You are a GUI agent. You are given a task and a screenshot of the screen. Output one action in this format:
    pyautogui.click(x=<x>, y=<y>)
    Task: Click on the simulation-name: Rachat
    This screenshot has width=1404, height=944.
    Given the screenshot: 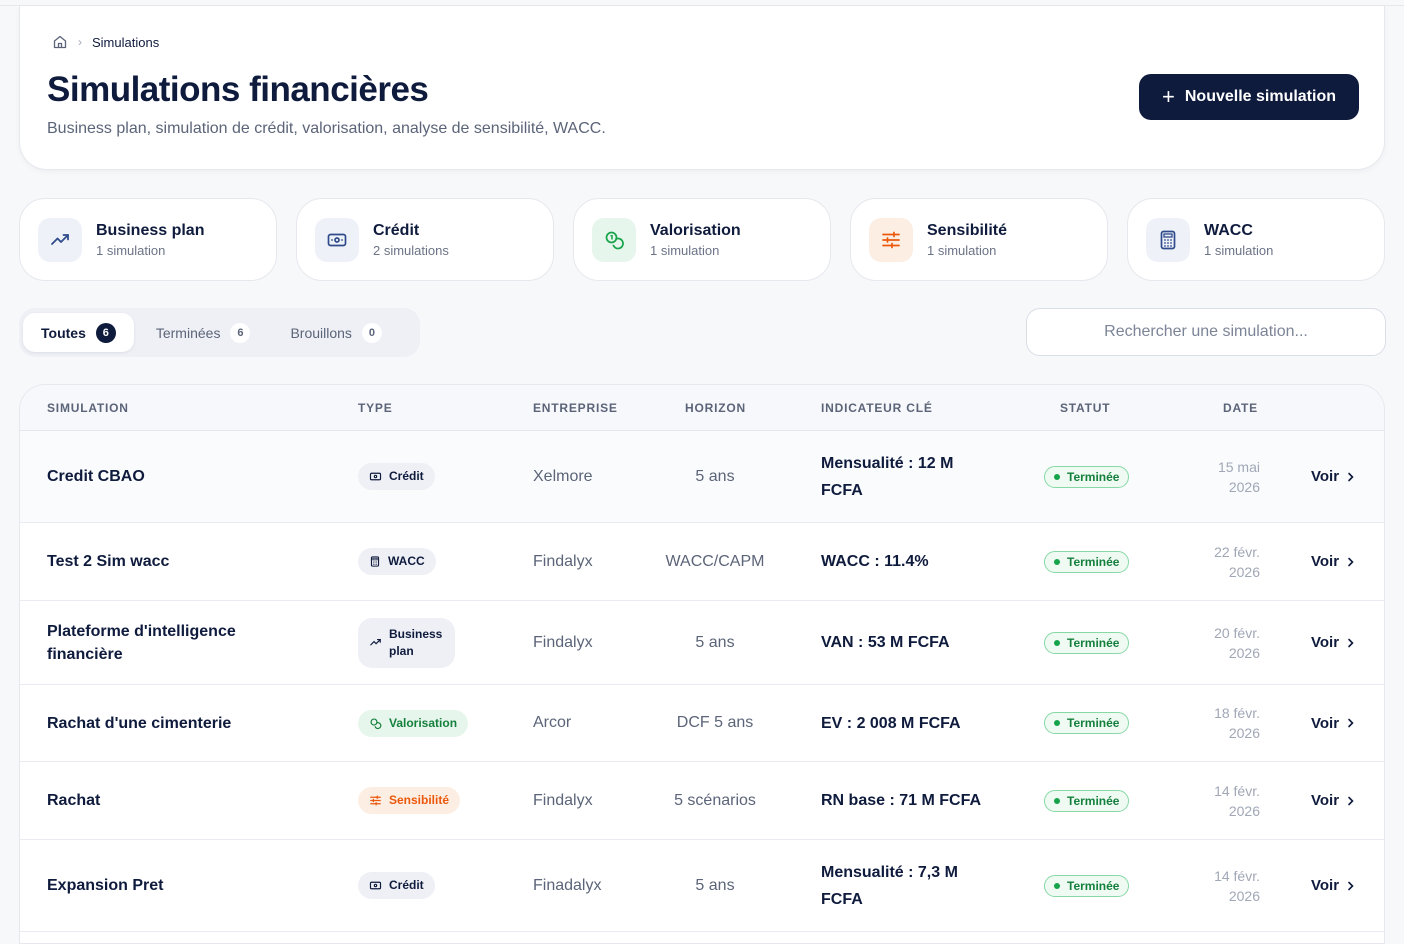 What is the action you would take?
    pyautogui.click(x=177, y=800)
    